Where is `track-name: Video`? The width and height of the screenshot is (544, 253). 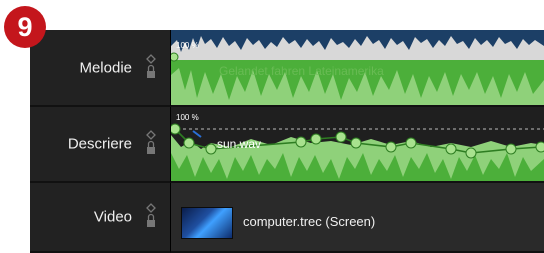
track-name: Video is located at coordinates (112, 217).